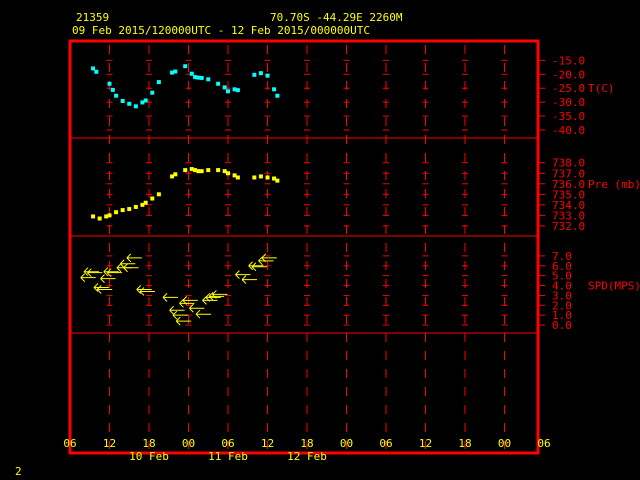  What do you see at coordinates (568, 102) in the screenshot?
I see `y-tick-label: -30.0` at bounding box center [568, 102].